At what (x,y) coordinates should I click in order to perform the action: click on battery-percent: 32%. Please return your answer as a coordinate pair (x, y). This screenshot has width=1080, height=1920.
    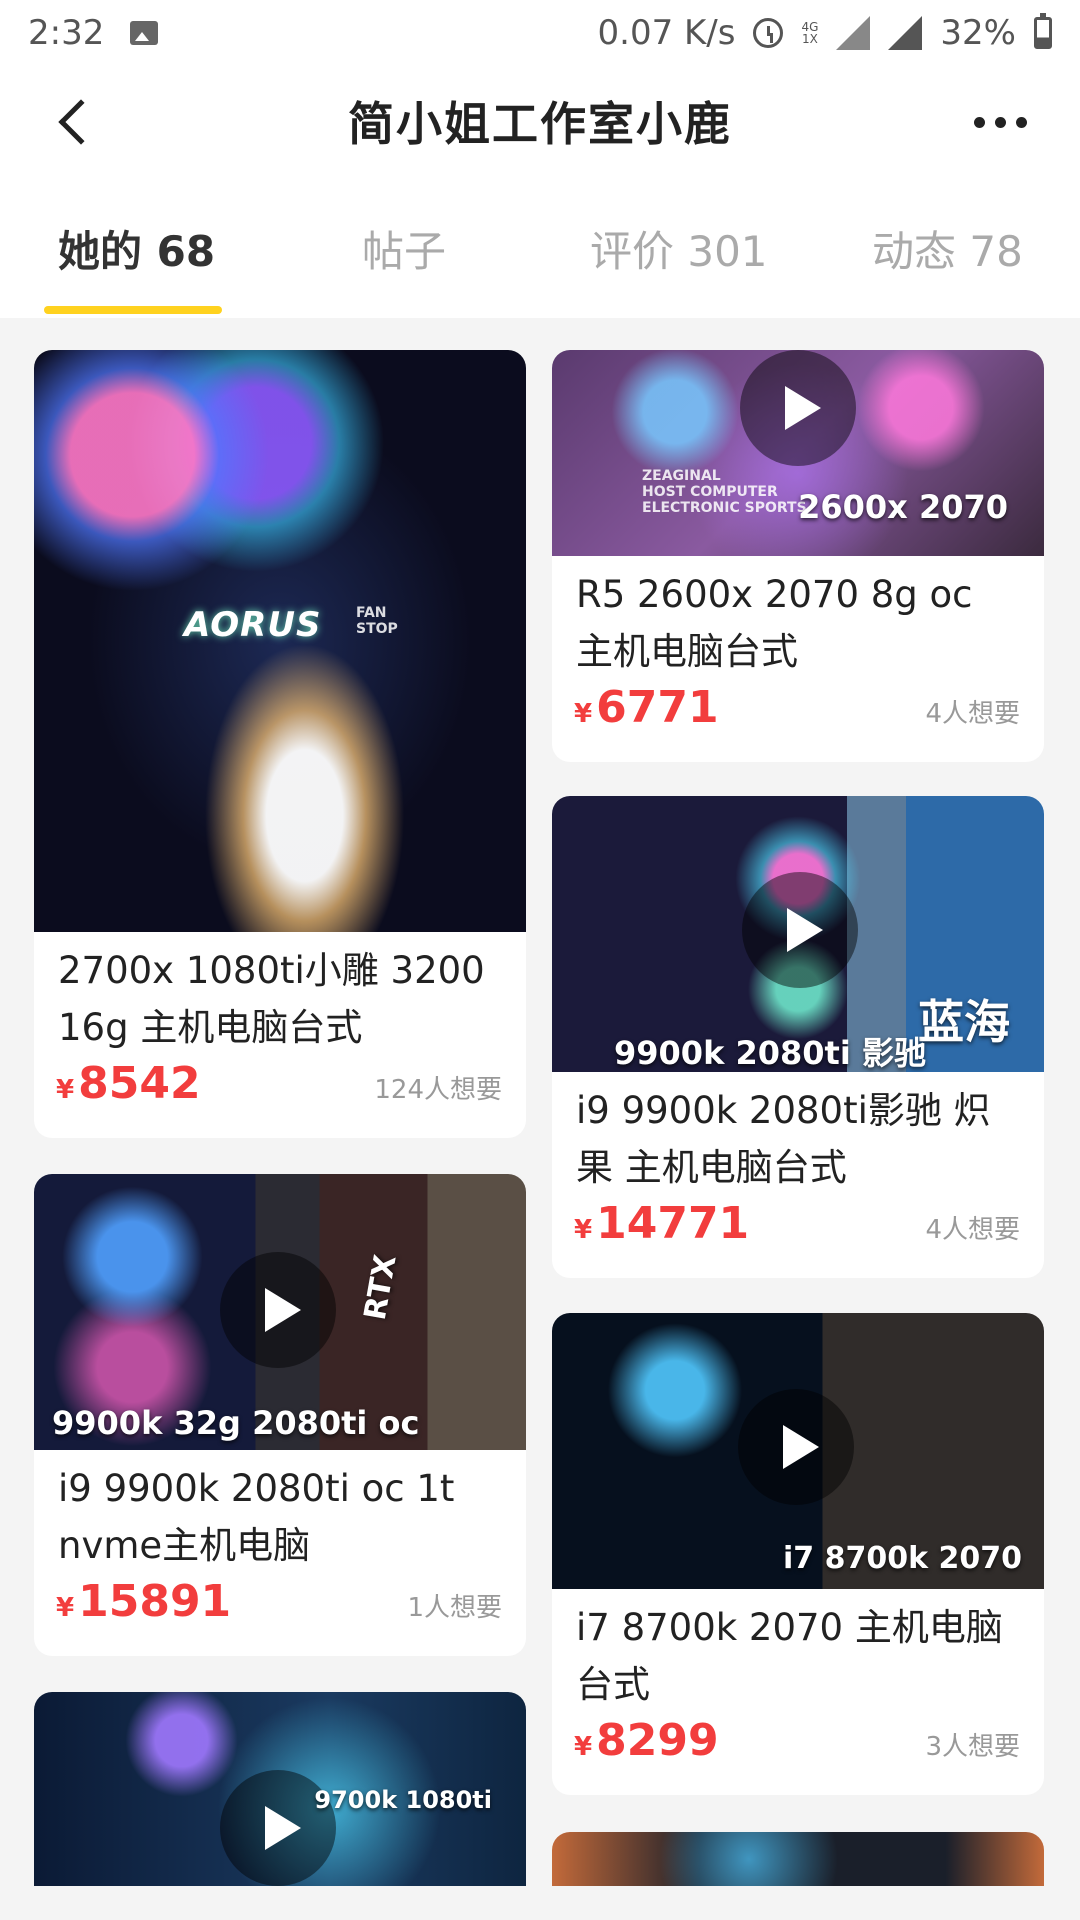
    Looking at the image, I should click on (978, 33).